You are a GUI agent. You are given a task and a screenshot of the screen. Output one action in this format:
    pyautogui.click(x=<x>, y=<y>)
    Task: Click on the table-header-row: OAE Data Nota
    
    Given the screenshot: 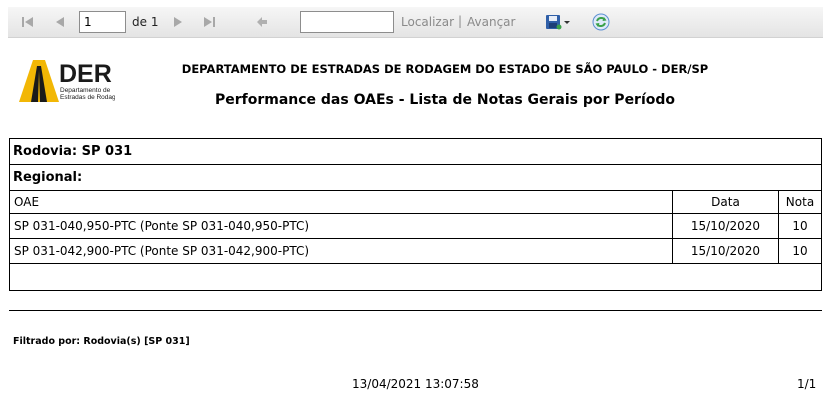 What is the action you would take?
    pyautogui.click(x=415, y=202)
    